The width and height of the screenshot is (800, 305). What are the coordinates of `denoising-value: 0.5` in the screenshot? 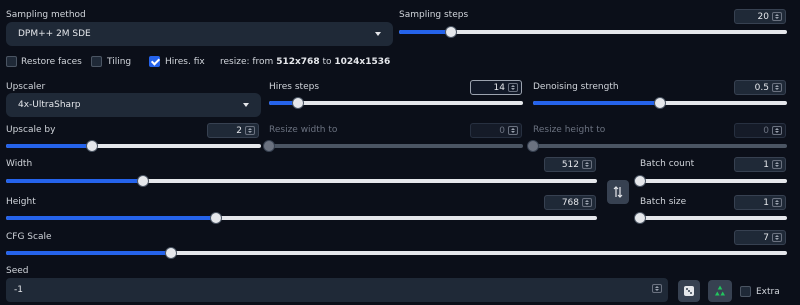 It's located at (761, 87).